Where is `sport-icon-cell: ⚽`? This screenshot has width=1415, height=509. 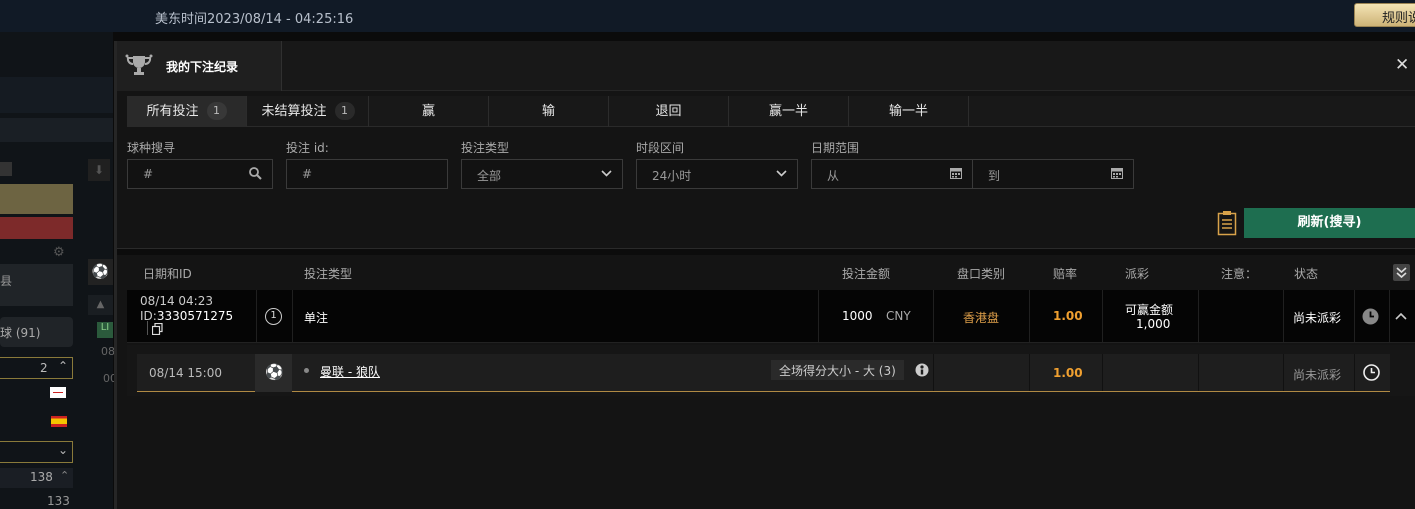 sport-icon-cell: ⚽ is located at coordinates (273, 373).